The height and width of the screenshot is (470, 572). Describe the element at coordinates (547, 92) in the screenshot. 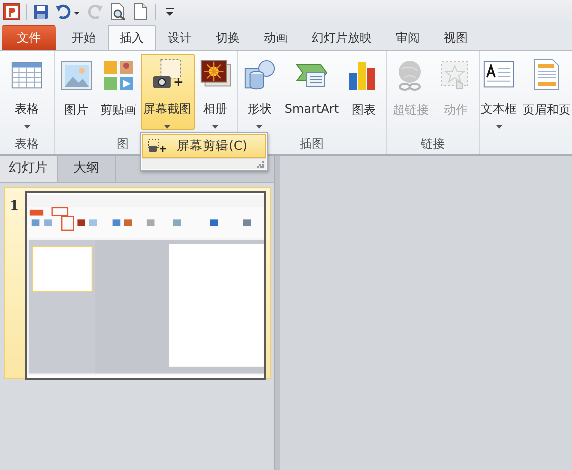

I see `ribbon-button: 页眉和页` at that location.